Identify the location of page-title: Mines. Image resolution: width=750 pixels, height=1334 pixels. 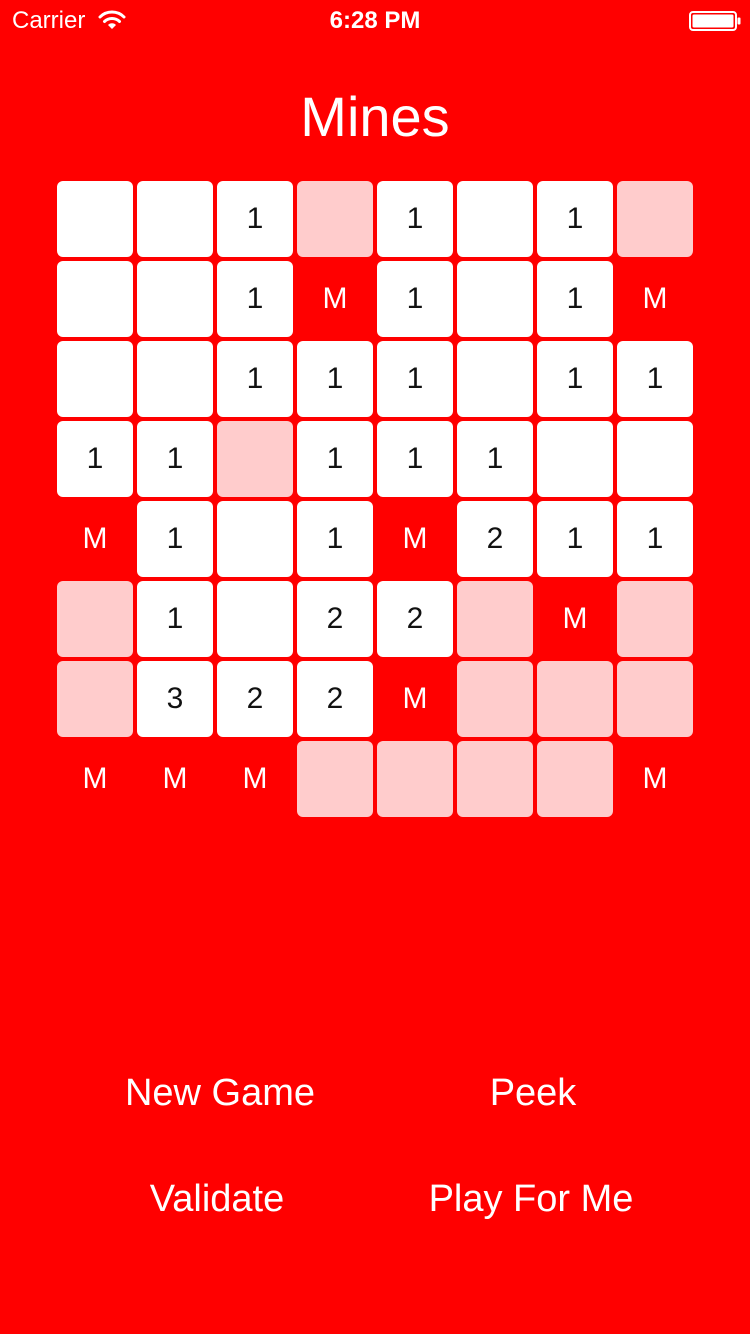
(375, 116).